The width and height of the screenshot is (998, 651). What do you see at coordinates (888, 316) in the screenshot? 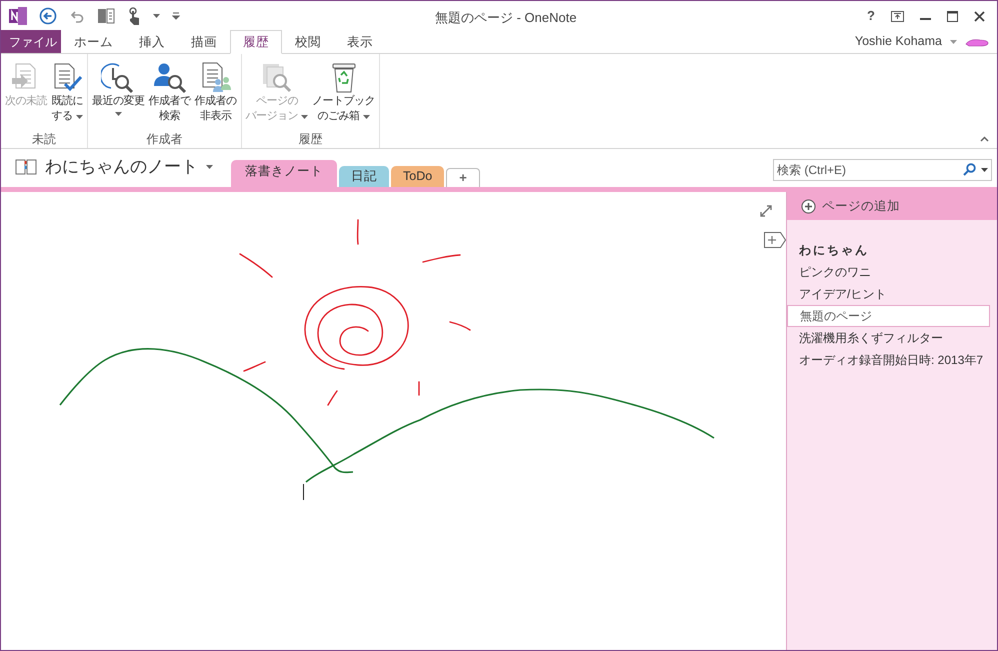
I see `page-item: 無題のページ` at bounding box center [888, 316].